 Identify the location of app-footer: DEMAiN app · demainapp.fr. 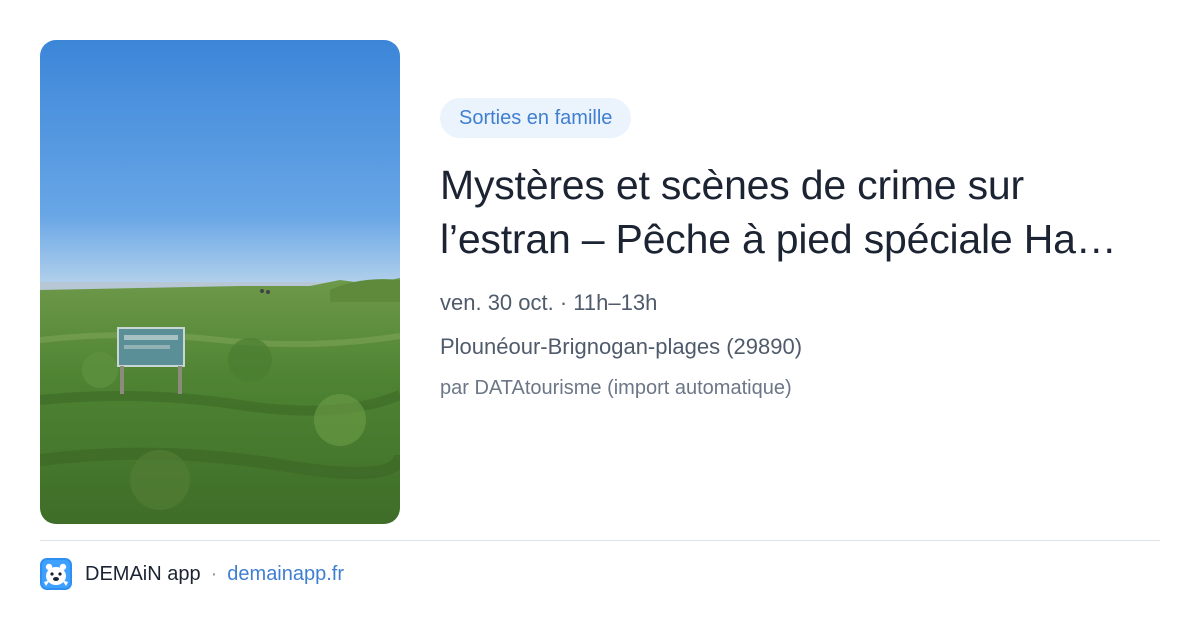
(192, 574).